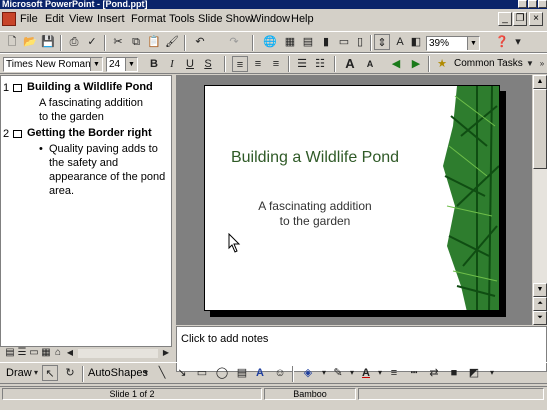  What do you see at coordinates (242, 373) in the screenshot?
I see `text-box-icon: ▤` at bounding box center [242, 373].